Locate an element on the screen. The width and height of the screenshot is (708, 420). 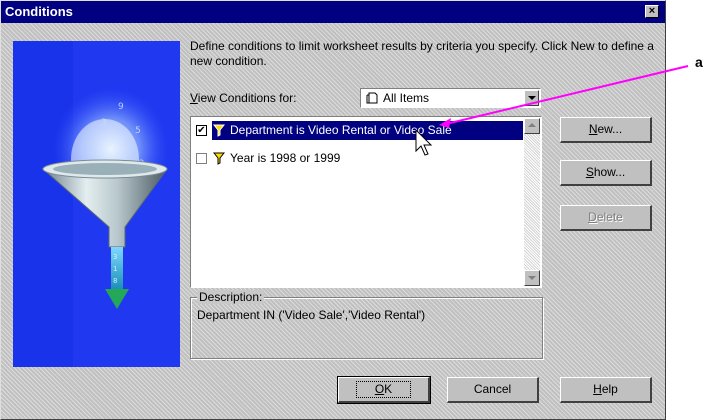
delete-button-accelerator: D is located at coordinates (592, 217).